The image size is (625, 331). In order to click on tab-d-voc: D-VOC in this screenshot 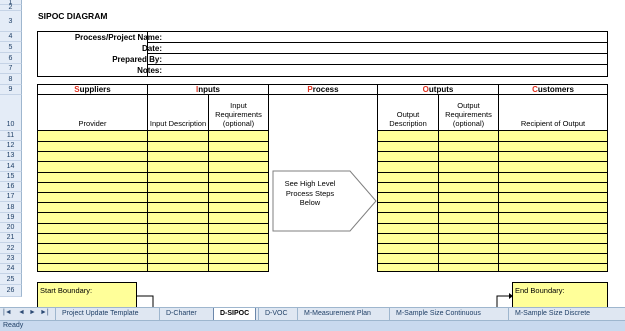, I will do `click(276, 314)`.